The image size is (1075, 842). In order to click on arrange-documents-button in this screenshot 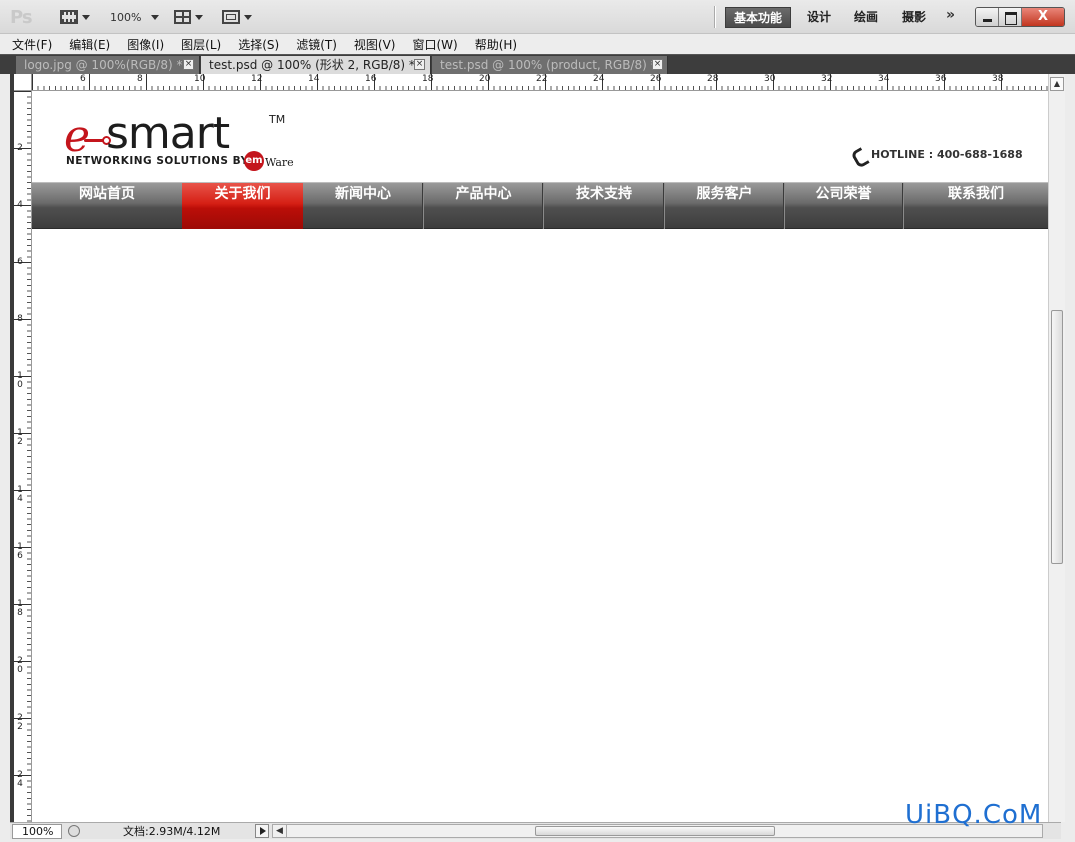, I will do `click(188, 17)`.